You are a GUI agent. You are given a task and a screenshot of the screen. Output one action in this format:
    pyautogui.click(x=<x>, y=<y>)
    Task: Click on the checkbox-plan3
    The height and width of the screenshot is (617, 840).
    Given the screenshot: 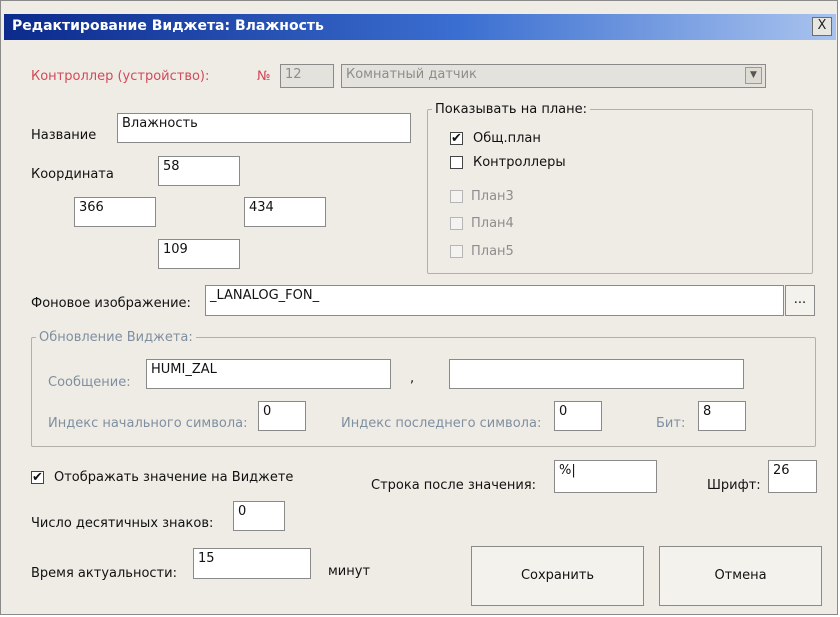 What is the action you would take?
    pyautogui.click(x=456, y=196)
    